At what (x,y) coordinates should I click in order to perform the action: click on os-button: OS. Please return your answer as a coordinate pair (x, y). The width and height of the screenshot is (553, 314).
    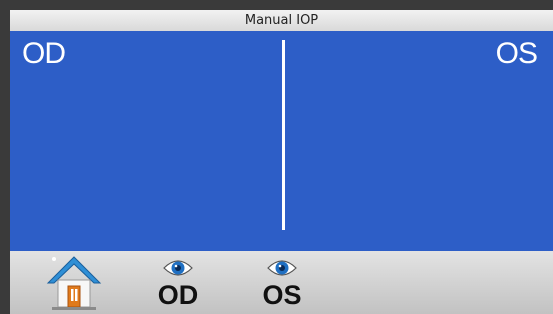
    Looking at the image, I should click on (282, 282).